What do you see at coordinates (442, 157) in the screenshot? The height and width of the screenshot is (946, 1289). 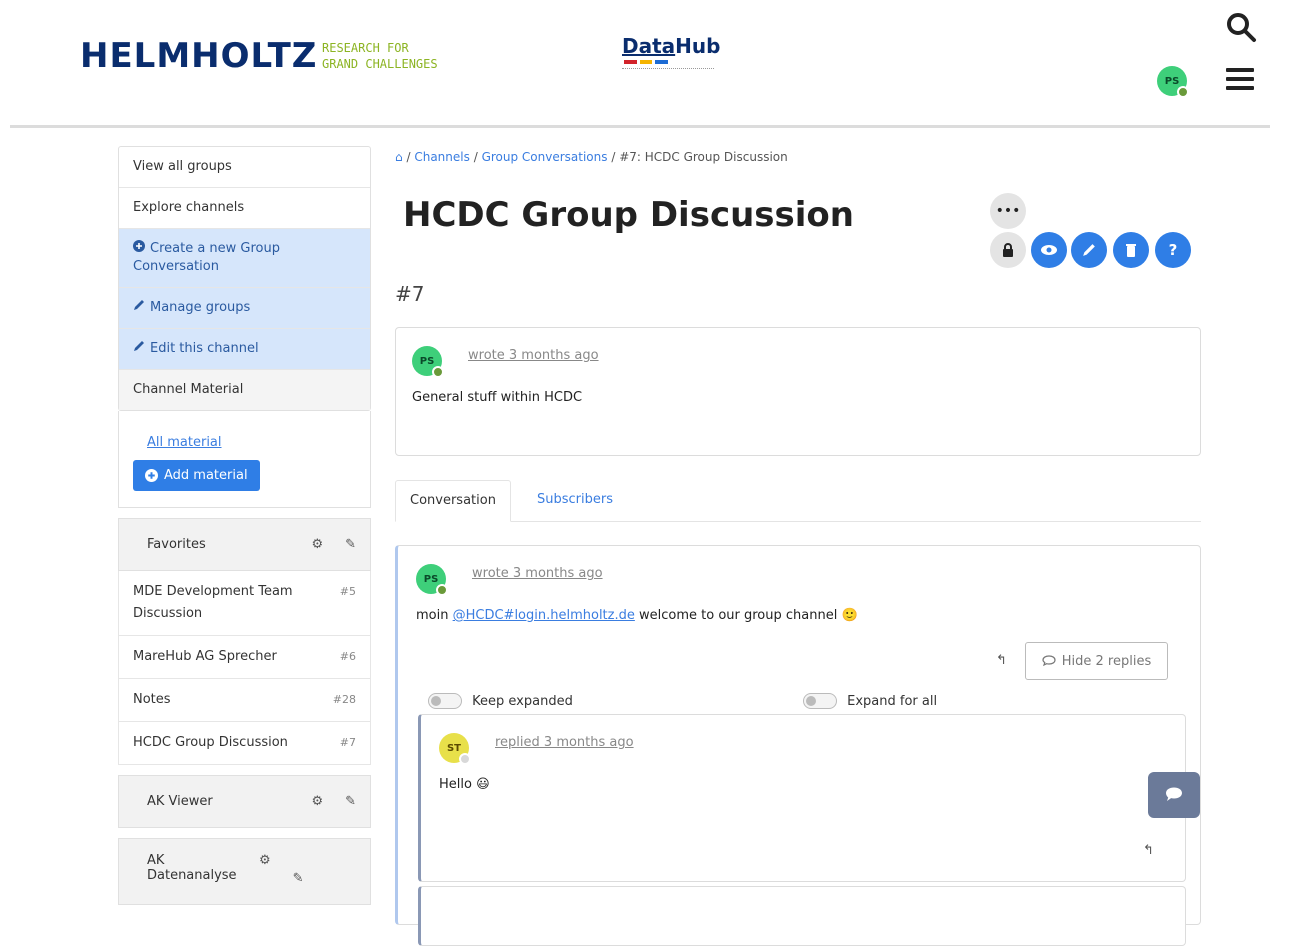 I see `breadcrumb-channels: Channels` at bounding box center [442, 157].